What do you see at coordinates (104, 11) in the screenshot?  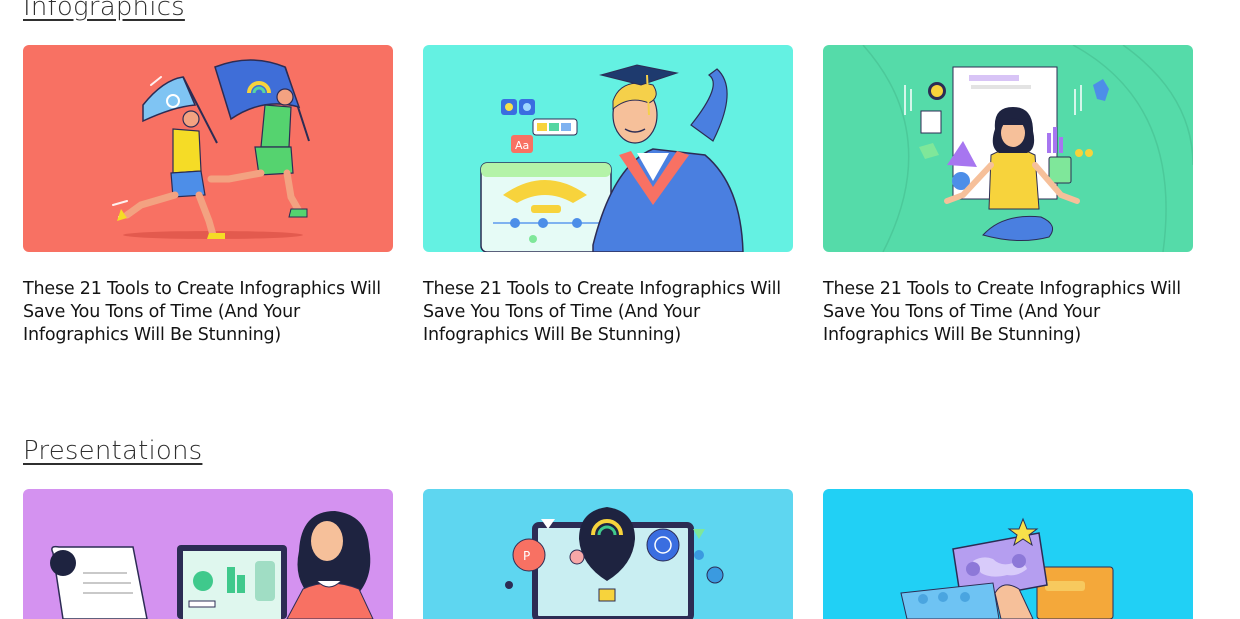 I see `section-title-infographics: Infographics` at bounding box center [104, 11].